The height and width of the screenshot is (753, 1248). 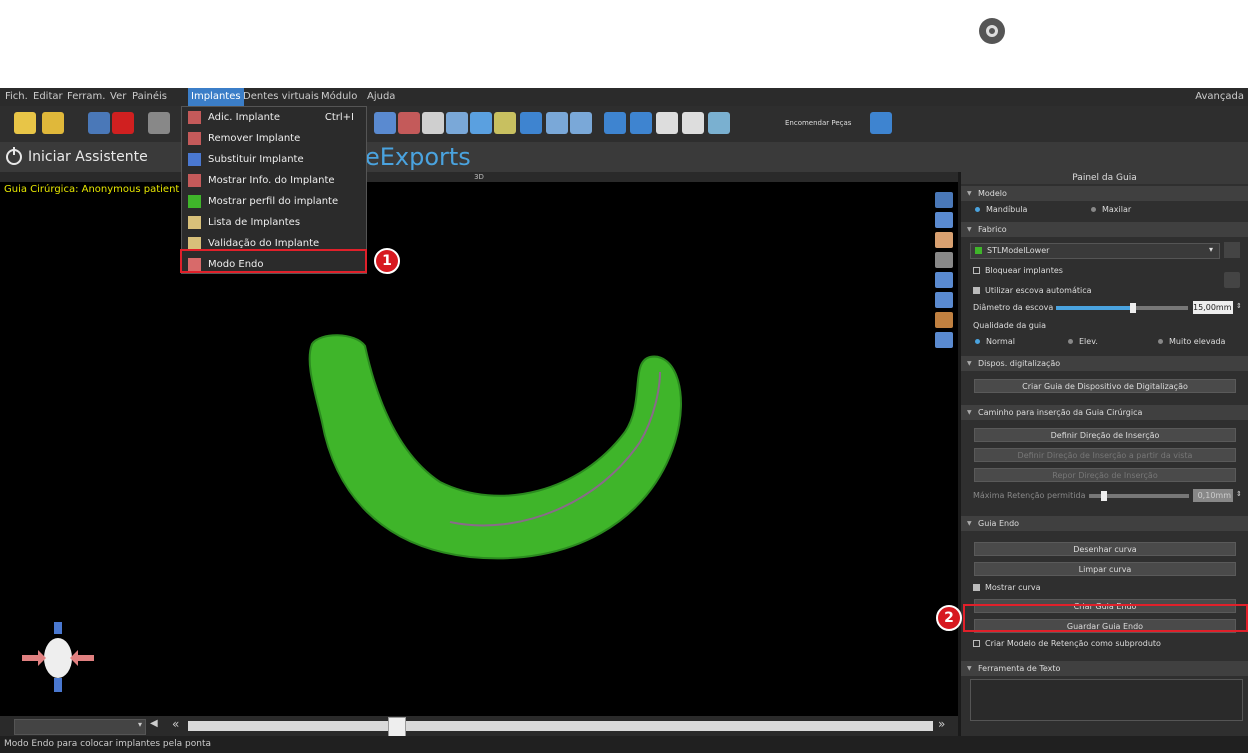 What do you see at coordinates (944, 320) in the screenshot?
I see `smile-icon` at bounding box center [944, 320].